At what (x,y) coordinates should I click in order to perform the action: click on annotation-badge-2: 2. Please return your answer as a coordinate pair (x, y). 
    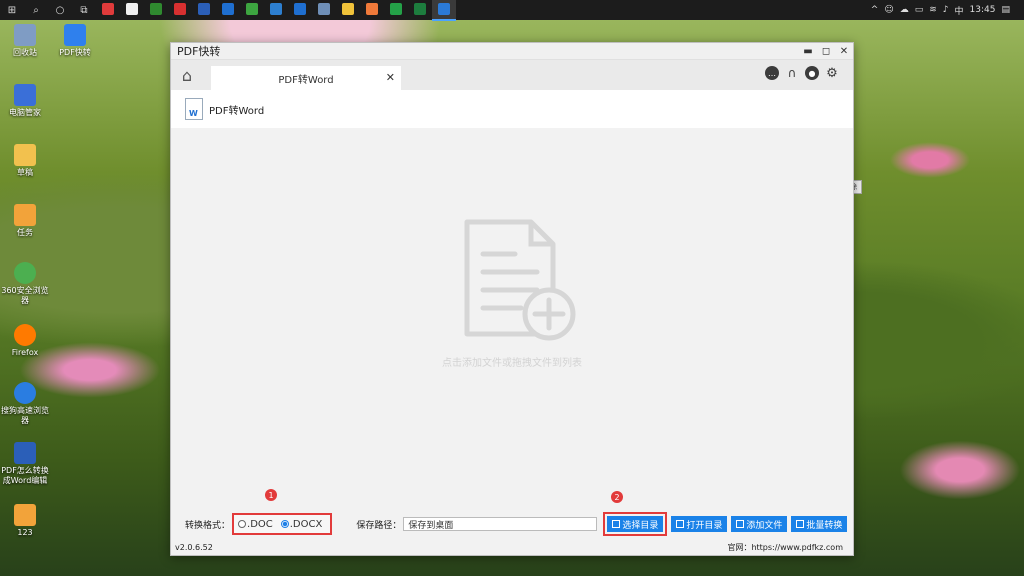
    Looking at the image, I should click on (617, 497).